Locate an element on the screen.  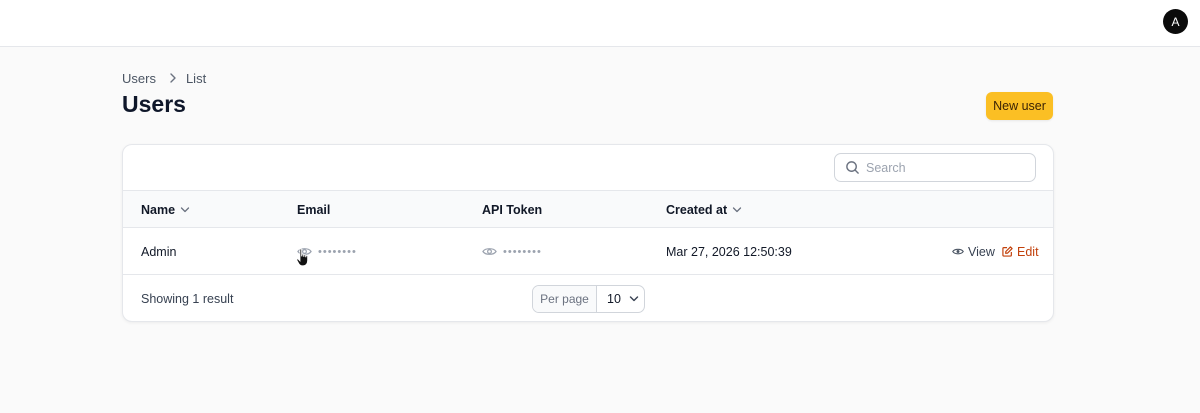
column-header-created-at: Created at is located at coordinates (704, 210).